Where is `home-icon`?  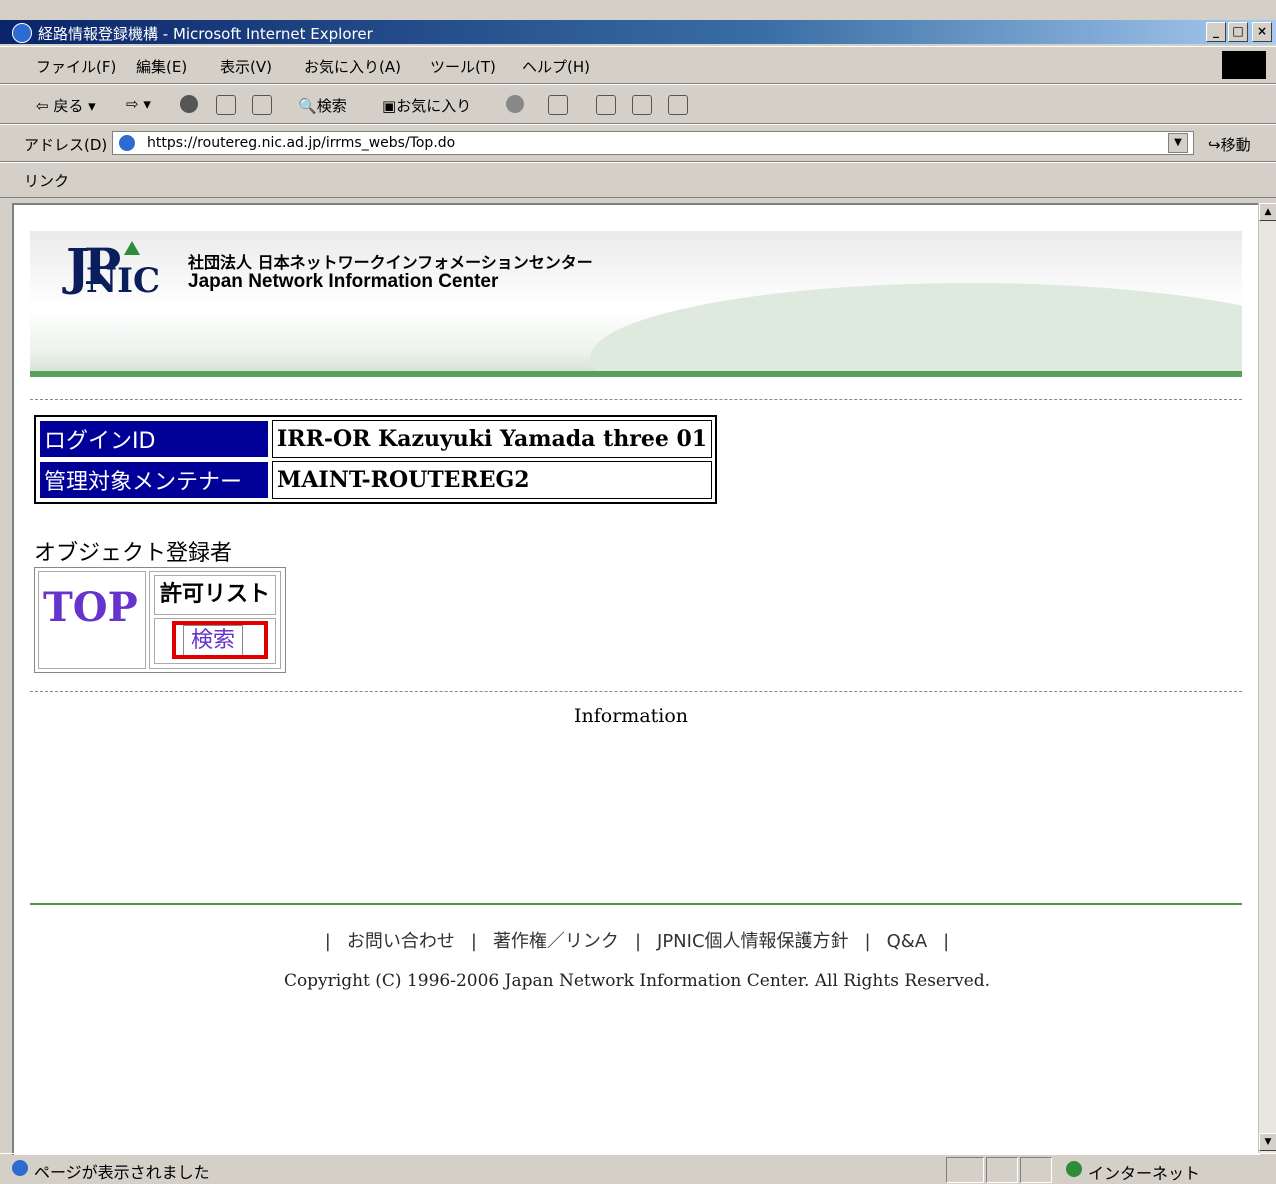 home-icon is located at coordinates (262, 105).